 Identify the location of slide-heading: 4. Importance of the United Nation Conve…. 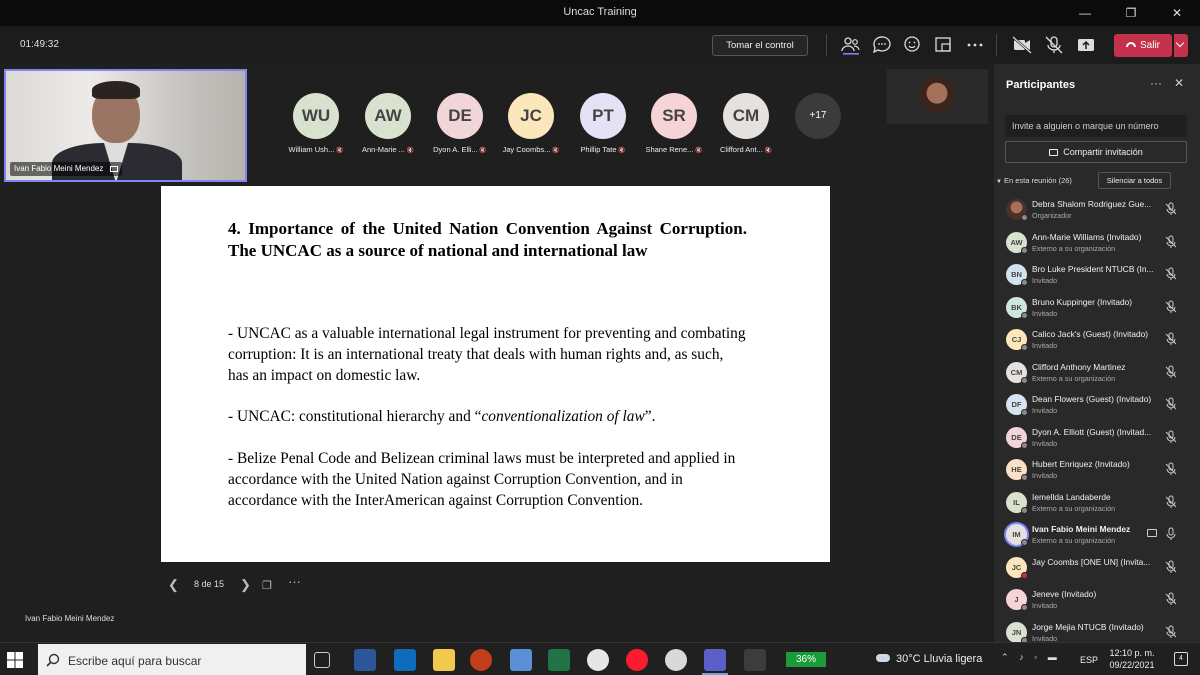
(487, 239).